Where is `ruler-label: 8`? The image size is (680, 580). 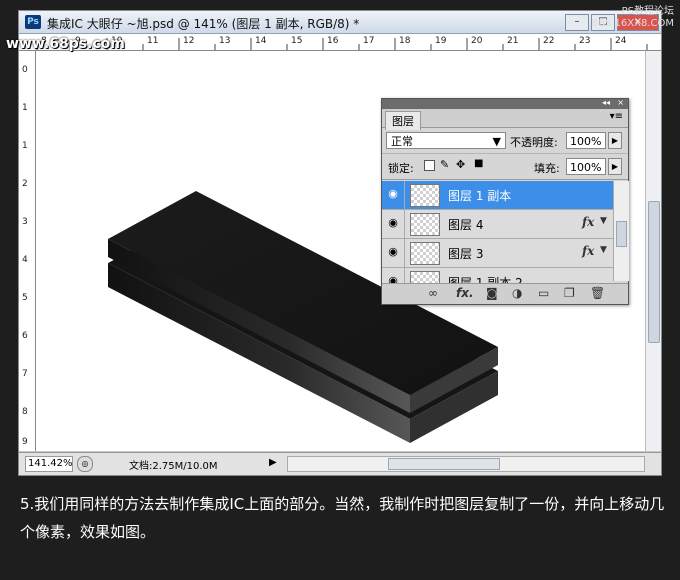 ruler-label: 8 is located at coordinates (25, 412).